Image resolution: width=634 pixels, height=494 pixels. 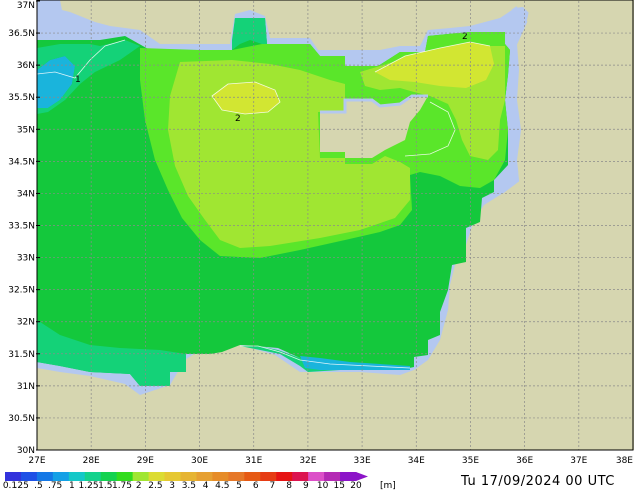 What do you see at coordinates (362, 461) in the screenshot?
I see `longitude-label: 33E` at bounding box center [362, 461].